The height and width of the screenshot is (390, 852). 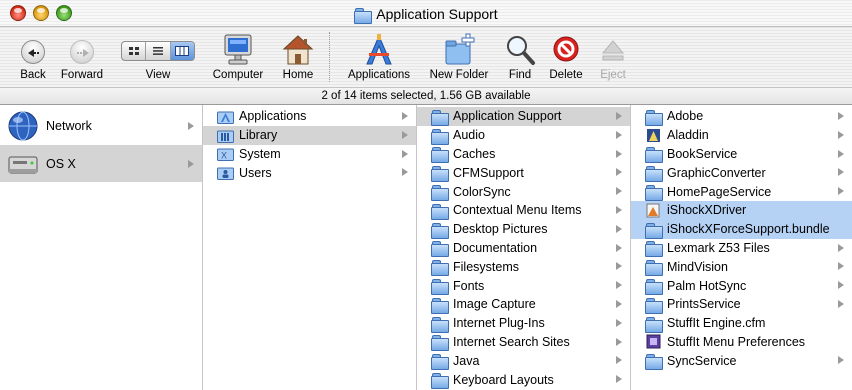 What do you see at coordinates (523, 135) in the screenshot?
I see `list-item: Audio` at bounding box center [523, 135].